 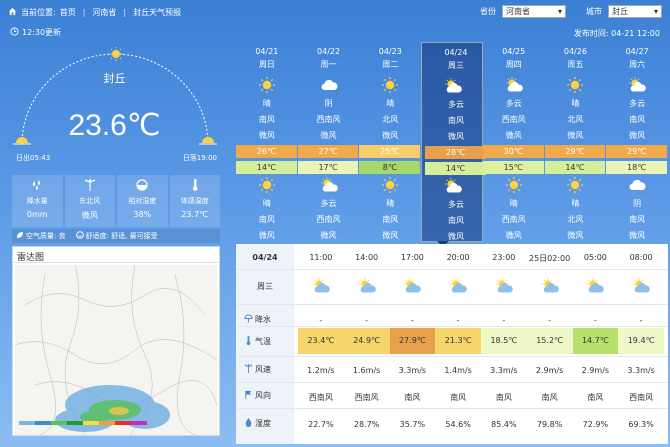 I want to click on hourly-column: 11:00 - 23.4℃ 1.2m/s 西南风 22.7%, so click(x=321, y=344).